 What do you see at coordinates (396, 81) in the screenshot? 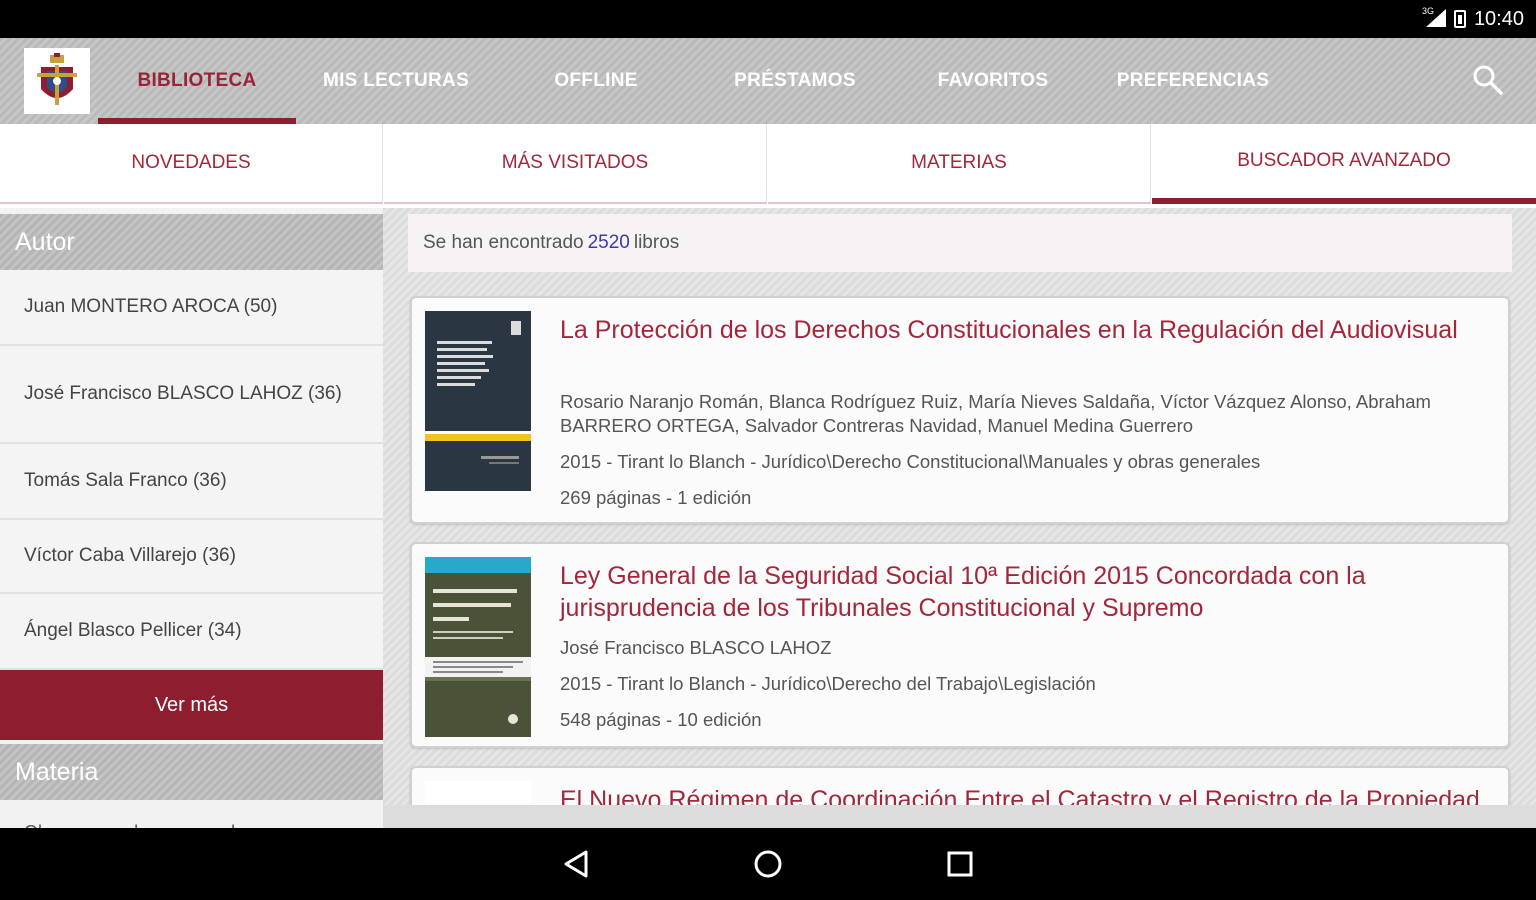
I see `tab-mis-lecturas: MIS LECTURAS` at bounding box center [396, 81].